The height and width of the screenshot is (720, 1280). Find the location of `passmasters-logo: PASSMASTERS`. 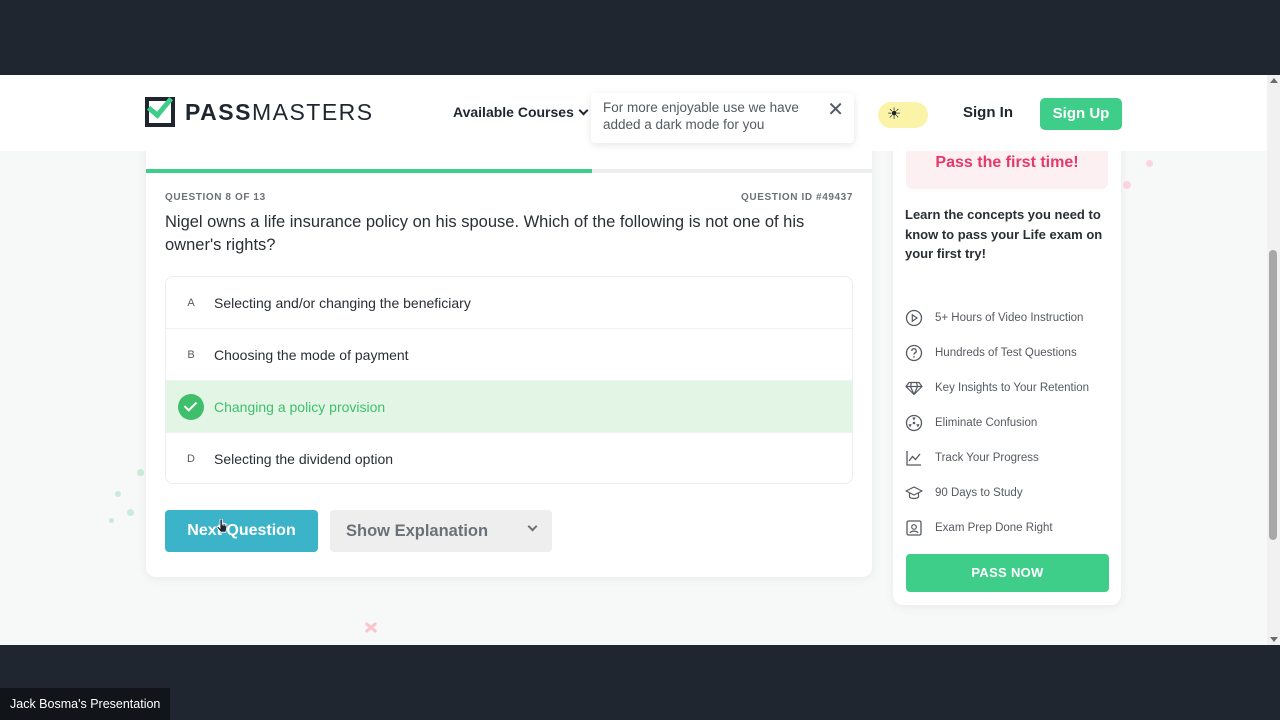

passmasters-logo: PASSMASTERS is located at coordinates (259, 109).